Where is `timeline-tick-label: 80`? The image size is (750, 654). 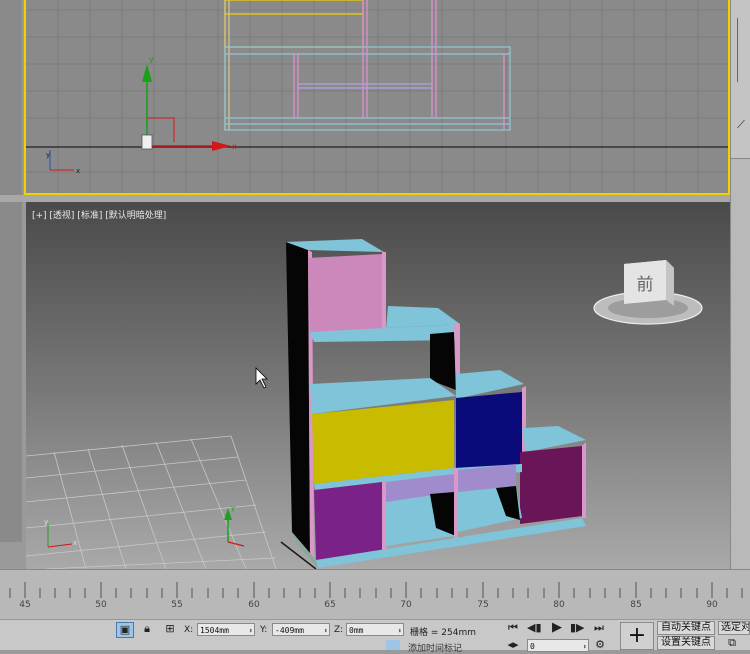
timeline-tick-label: 80 is located at coordinates (559, 605).